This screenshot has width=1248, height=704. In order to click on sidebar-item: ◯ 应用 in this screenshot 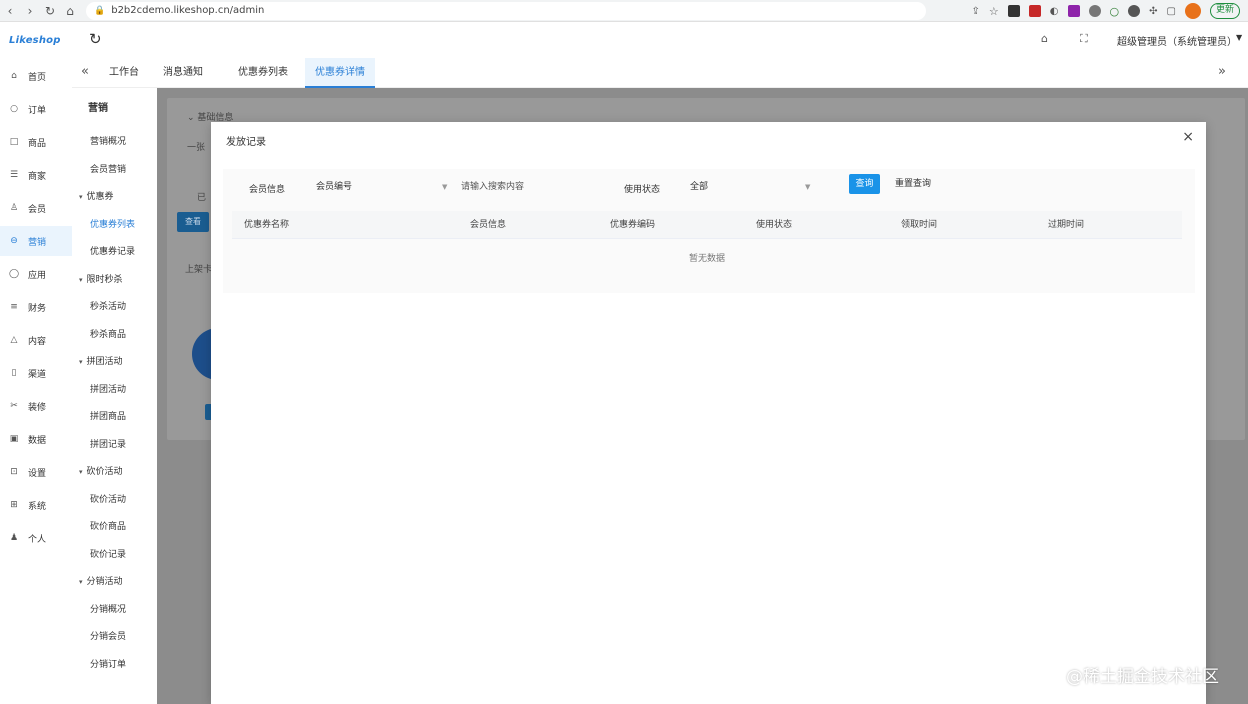, I will do `click(36, 274)`.